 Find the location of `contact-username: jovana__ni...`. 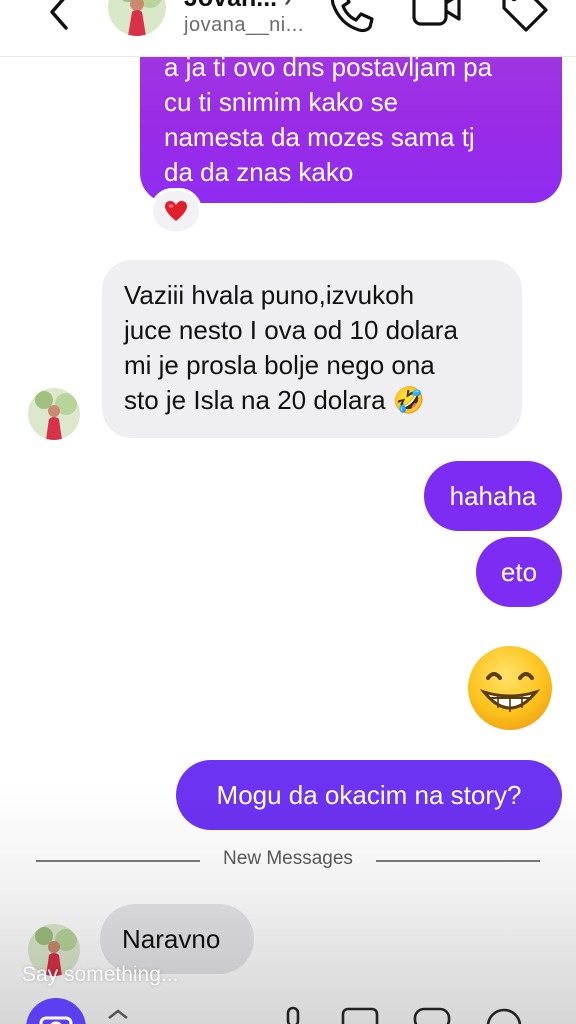

contact-username: jovana__ni... is located at coordinates (244, 25).